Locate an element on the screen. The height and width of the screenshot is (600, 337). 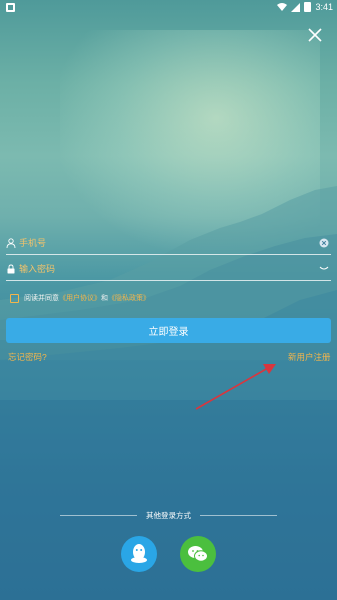
eye-closed-icon is located at coordinates (324, 267).